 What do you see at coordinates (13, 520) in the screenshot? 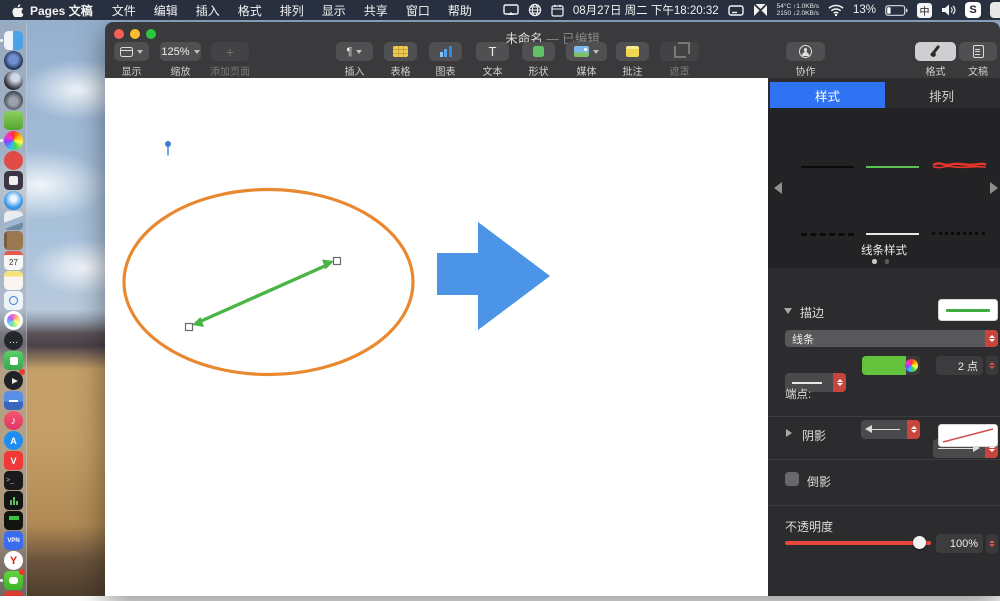
I see `dock-icon-green-terminal` at bounding box center [13, 520].